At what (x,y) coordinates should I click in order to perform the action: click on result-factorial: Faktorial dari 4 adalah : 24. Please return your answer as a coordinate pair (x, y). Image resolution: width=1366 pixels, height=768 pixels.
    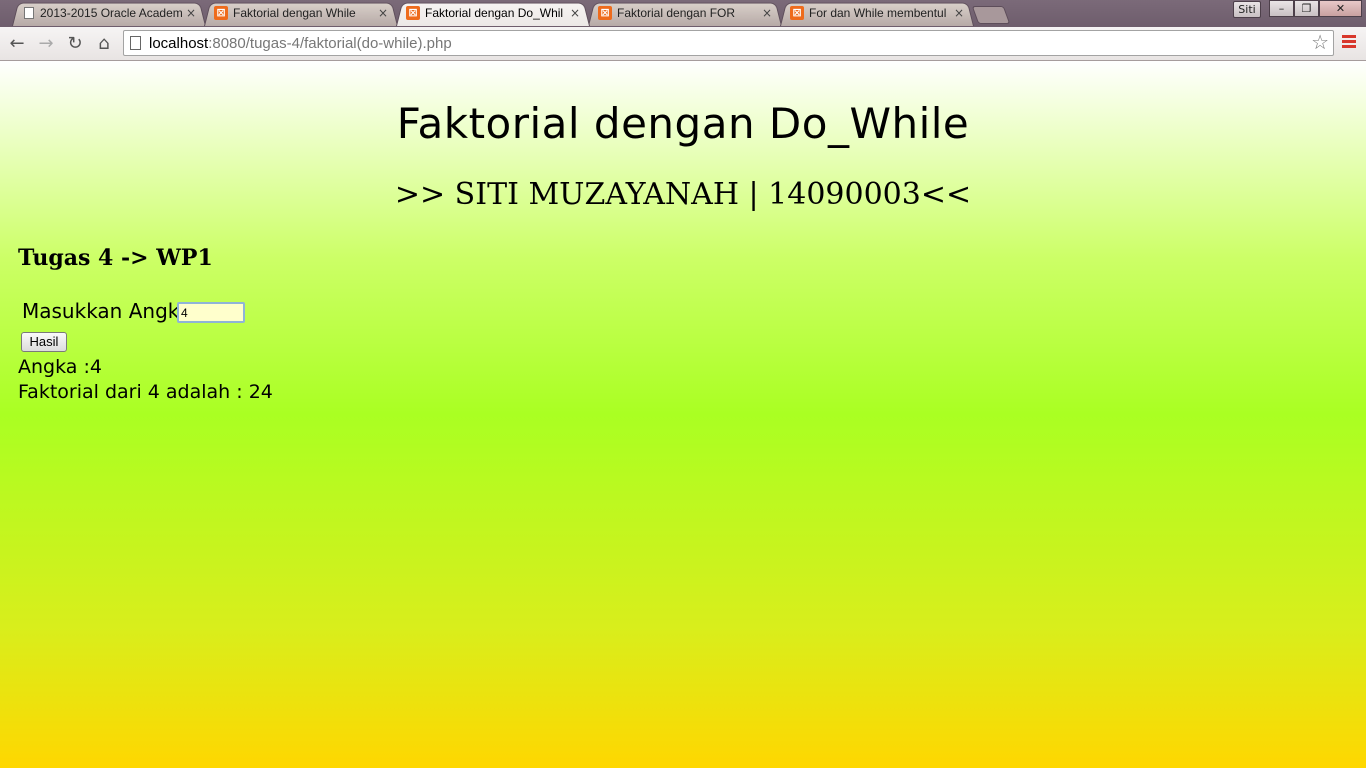
    Looking at the image, I should click on (145, 392).